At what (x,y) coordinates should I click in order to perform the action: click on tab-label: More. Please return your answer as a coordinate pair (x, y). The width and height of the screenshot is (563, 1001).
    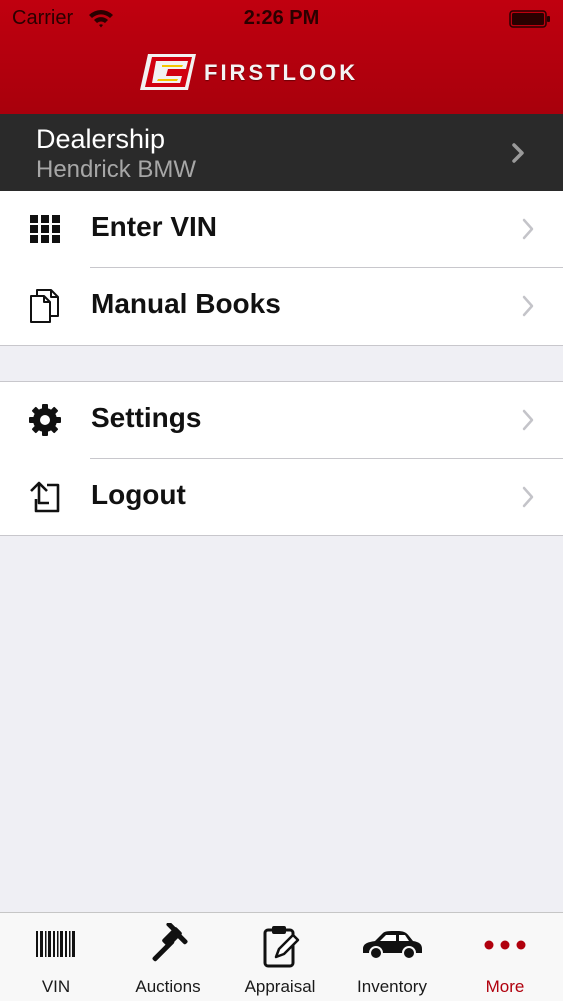
    Looking at the image, I should click on (505, 986).